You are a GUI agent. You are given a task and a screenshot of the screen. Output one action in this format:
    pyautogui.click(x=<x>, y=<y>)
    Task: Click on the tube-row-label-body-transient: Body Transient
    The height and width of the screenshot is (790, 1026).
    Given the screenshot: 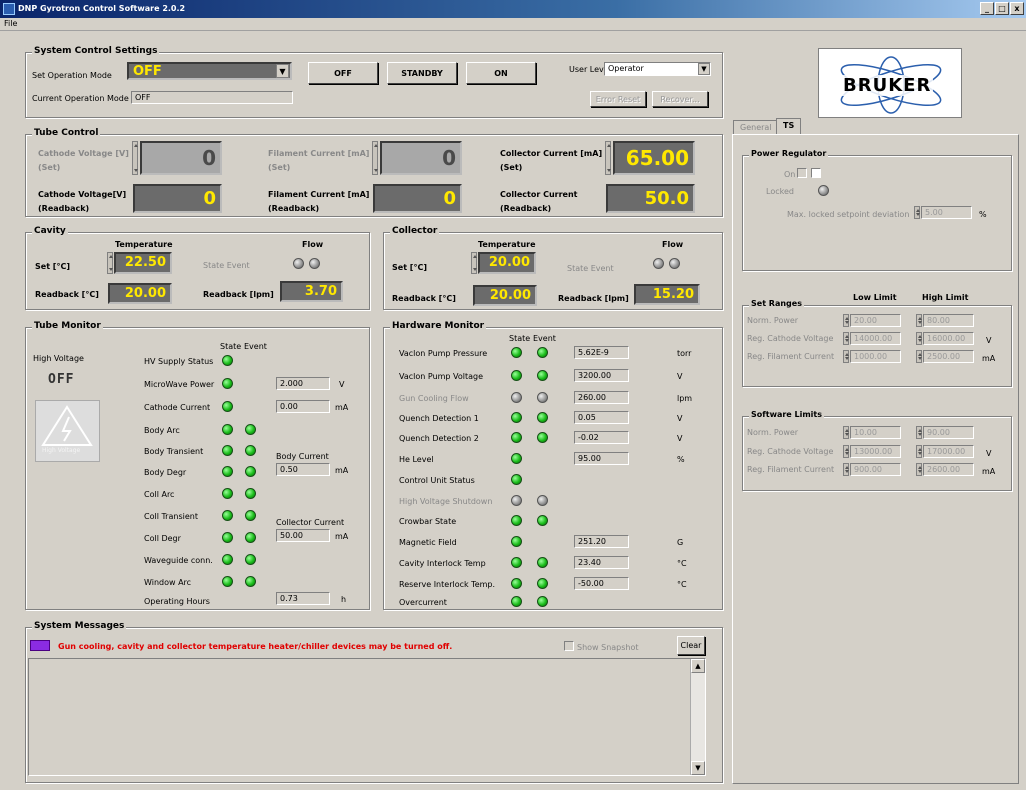 What is the action you would take?
    pyautogui.click(x=174, y=451)
    